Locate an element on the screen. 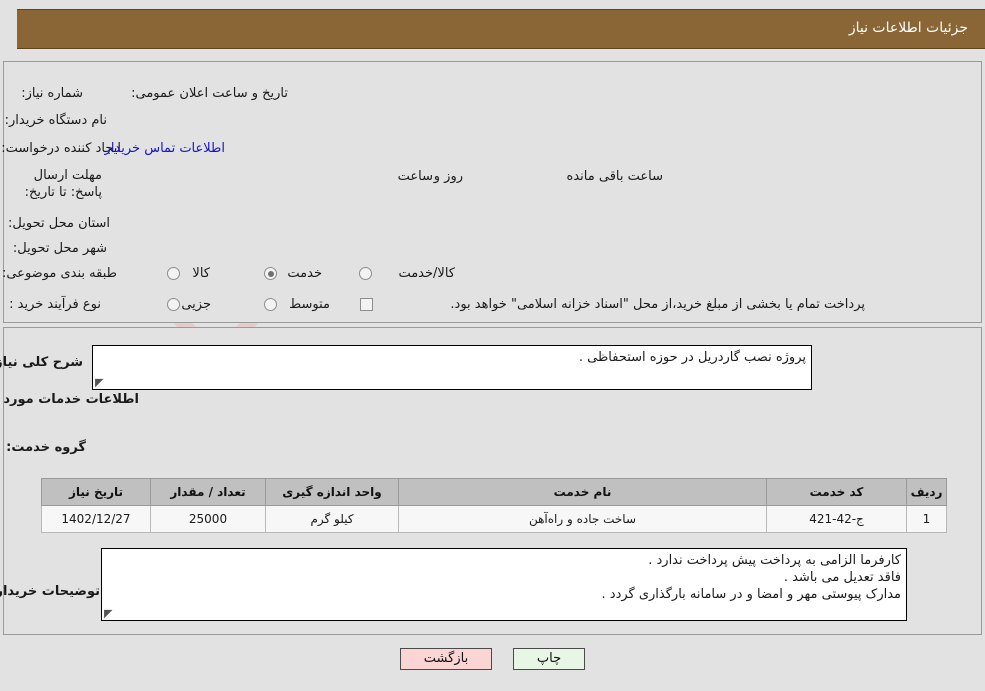 Image resolution: width=985 pixels, height=691 pixels. process-radio-motevaset is located at coordinates (270, 304).